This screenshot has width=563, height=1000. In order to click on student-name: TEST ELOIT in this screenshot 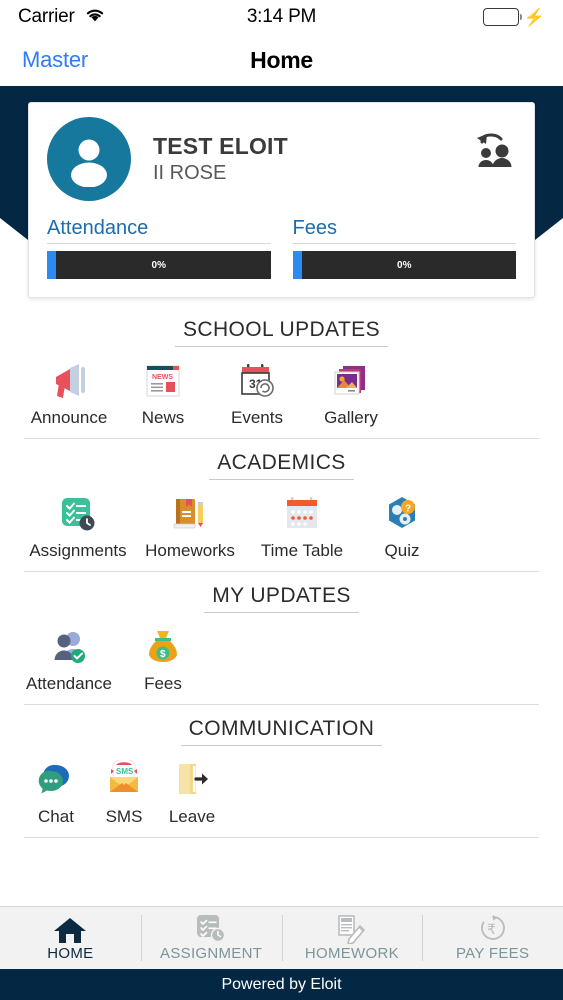, I will do `click(220, 146)`.